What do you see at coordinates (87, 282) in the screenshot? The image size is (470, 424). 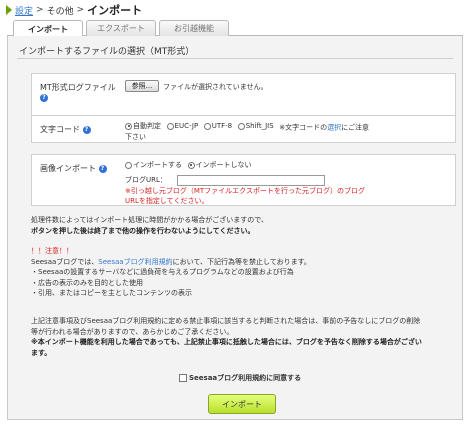 I see `prohibited-item: ・広告の表示のみを目的とした使用` at bounding box center [87, 282].